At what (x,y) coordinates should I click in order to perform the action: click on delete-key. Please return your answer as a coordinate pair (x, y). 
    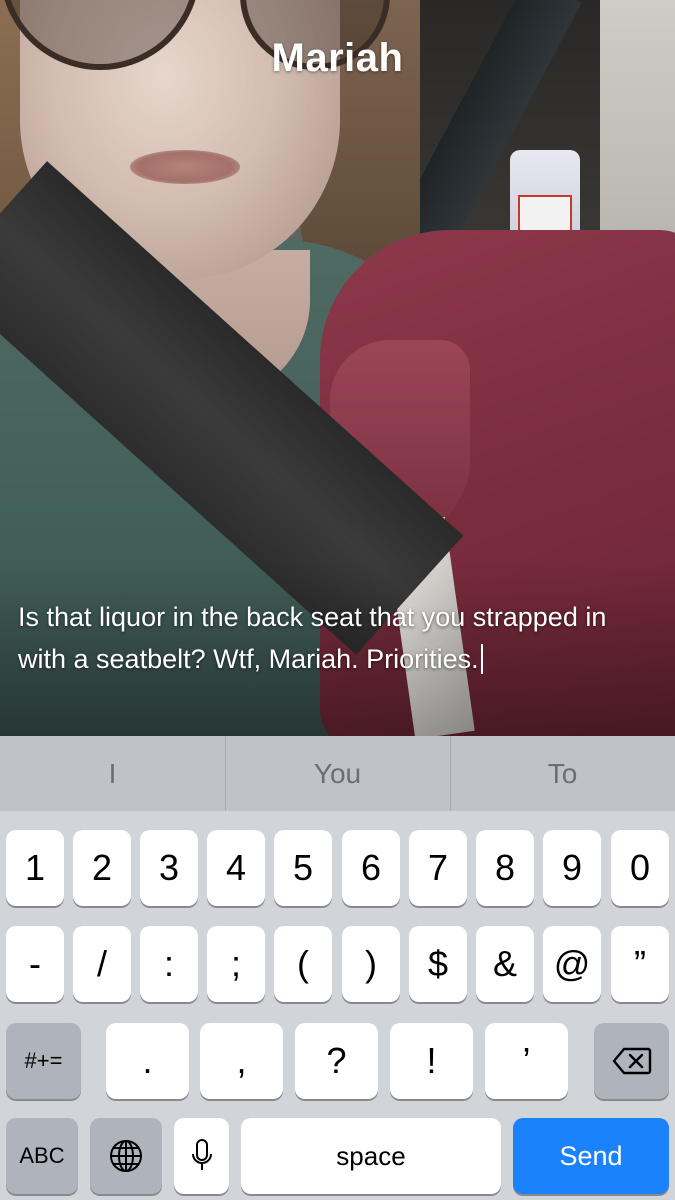
    Looking at the image, I should click on (631, 1061).